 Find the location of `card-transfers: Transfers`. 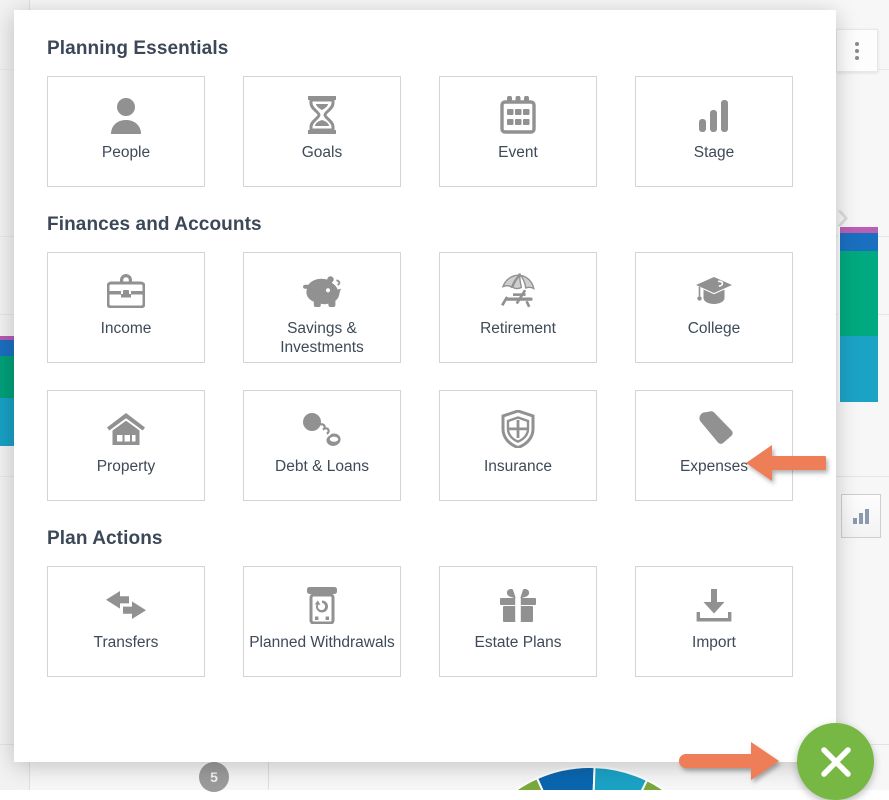

card-transfers: Transfers is located at coordinates (126, 621).